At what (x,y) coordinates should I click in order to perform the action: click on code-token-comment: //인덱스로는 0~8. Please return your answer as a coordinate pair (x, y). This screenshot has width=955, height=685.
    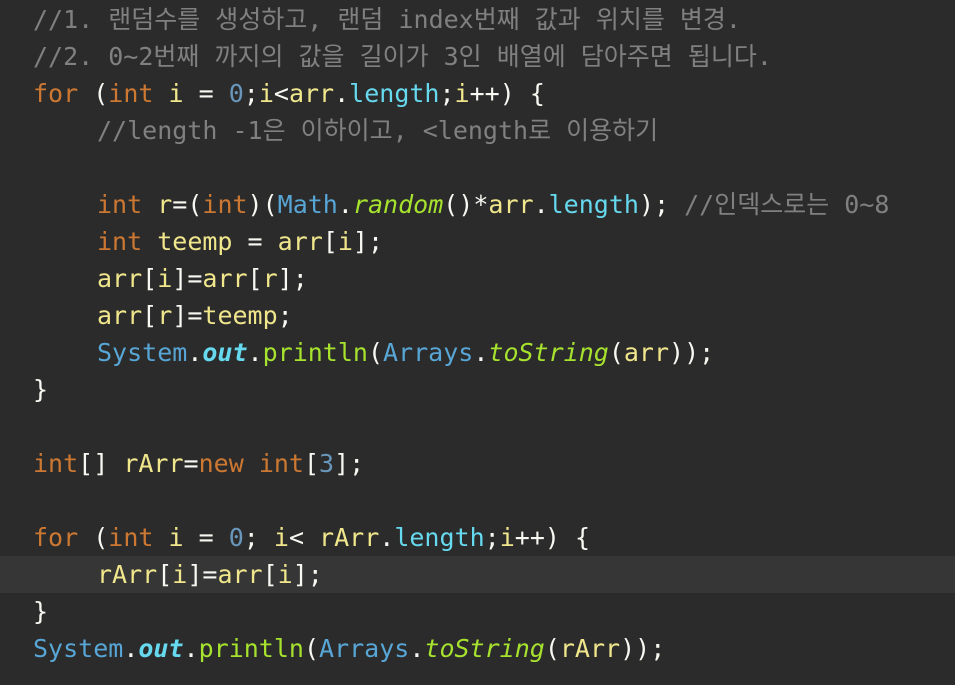
    Looking at the image, I should click on (787, 204).